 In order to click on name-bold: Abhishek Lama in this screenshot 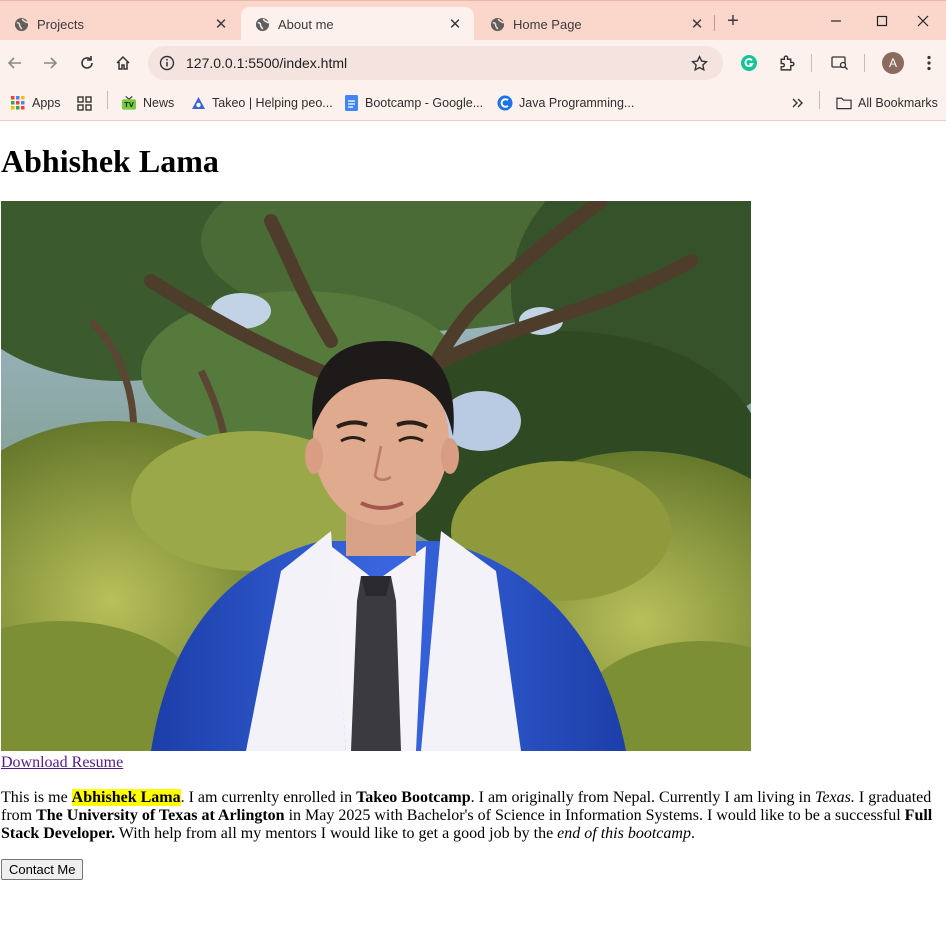, I will do `click(126, 797)`.